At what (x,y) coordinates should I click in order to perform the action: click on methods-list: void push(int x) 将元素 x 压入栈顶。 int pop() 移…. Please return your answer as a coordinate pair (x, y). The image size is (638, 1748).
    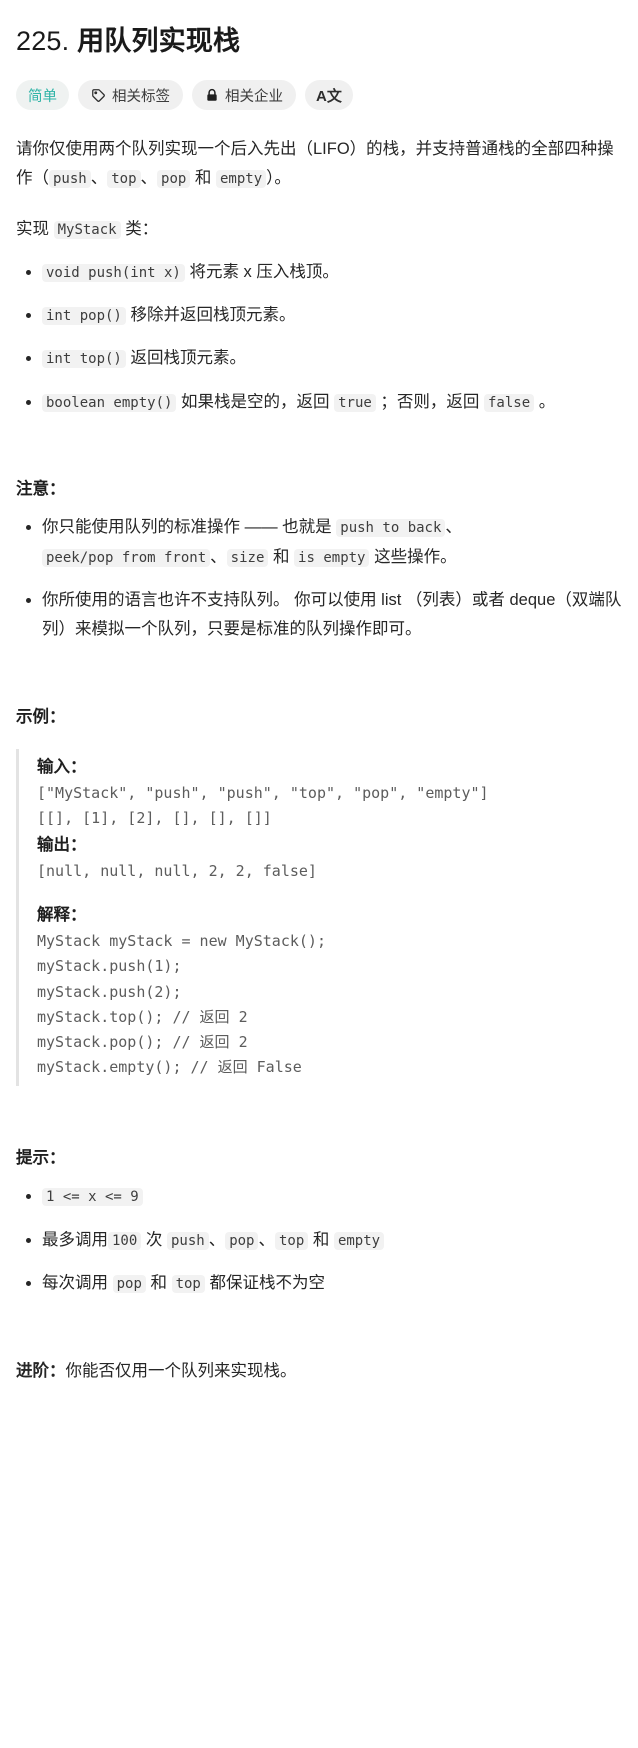
    Looking at the image, I should click on (319, 337).